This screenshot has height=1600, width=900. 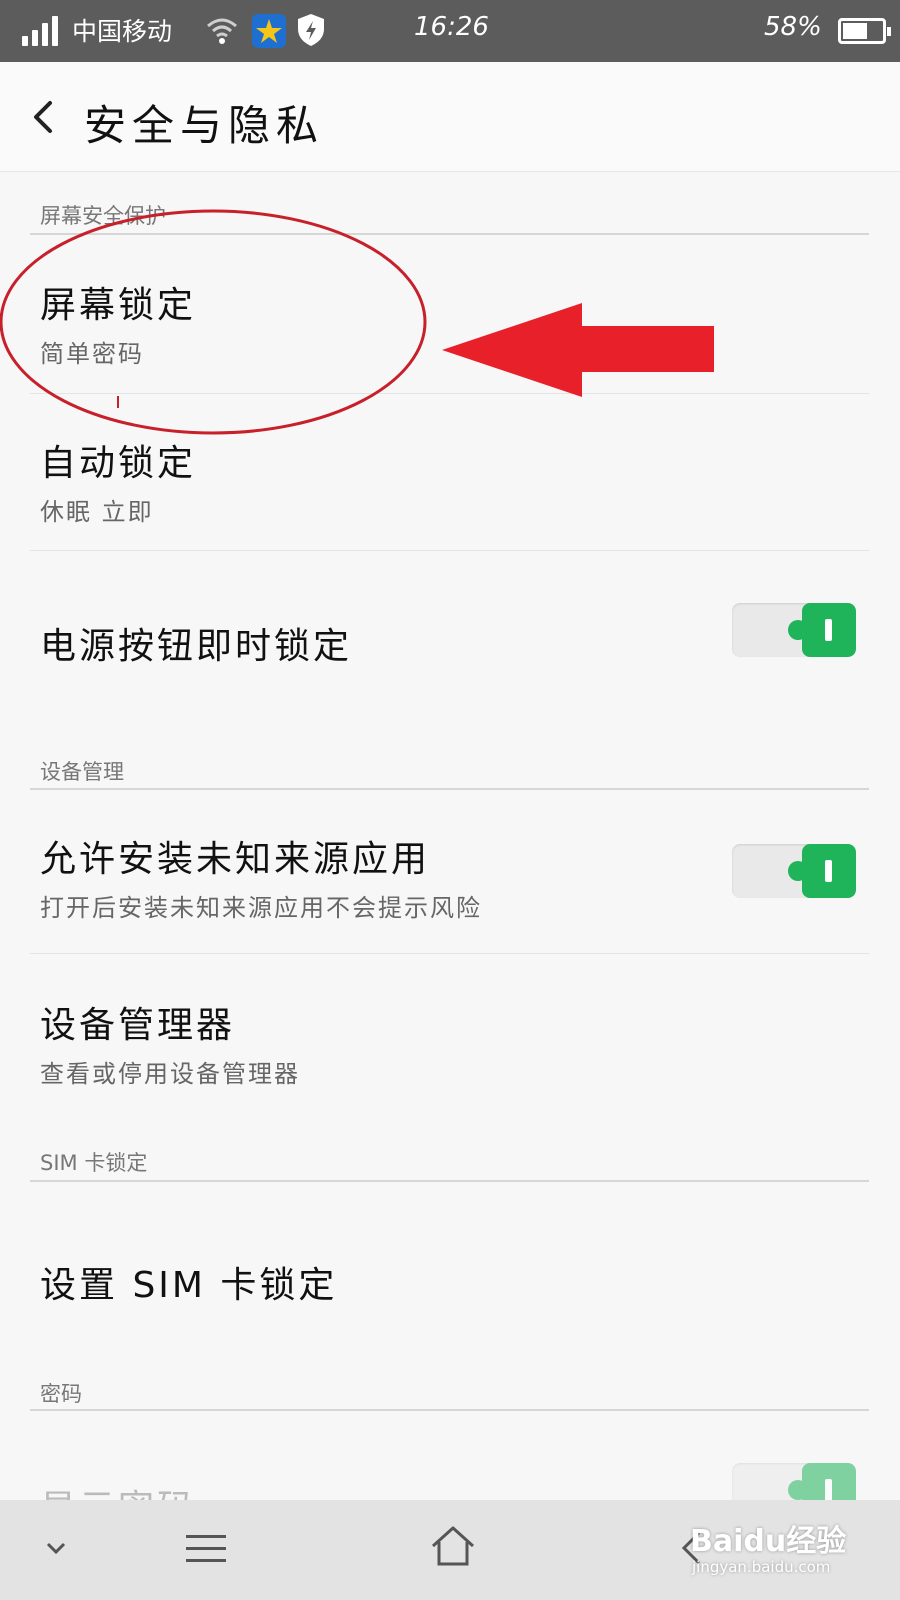 I want to click on app-notification-icon, so click(x=269, y=31).